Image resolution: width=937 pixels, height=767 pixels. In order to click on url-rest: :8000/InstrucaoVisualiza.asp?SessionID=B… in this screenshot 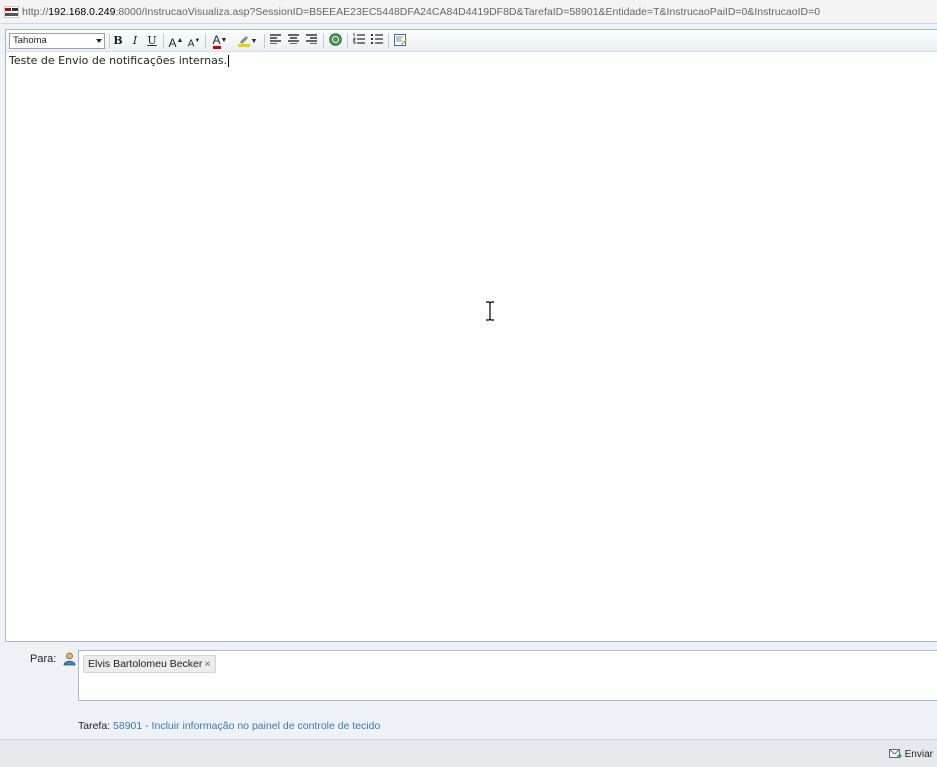, I will do `click(468, 12)`.